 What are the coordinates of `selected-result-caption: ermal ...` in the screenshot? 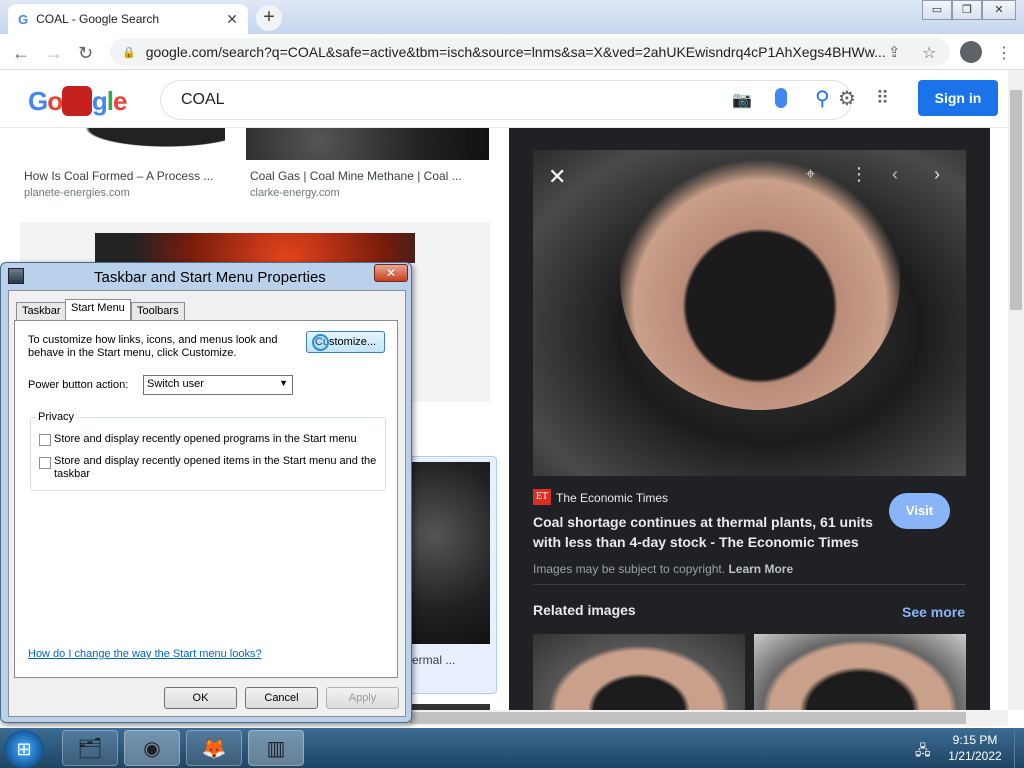 It's located at (433, 660).